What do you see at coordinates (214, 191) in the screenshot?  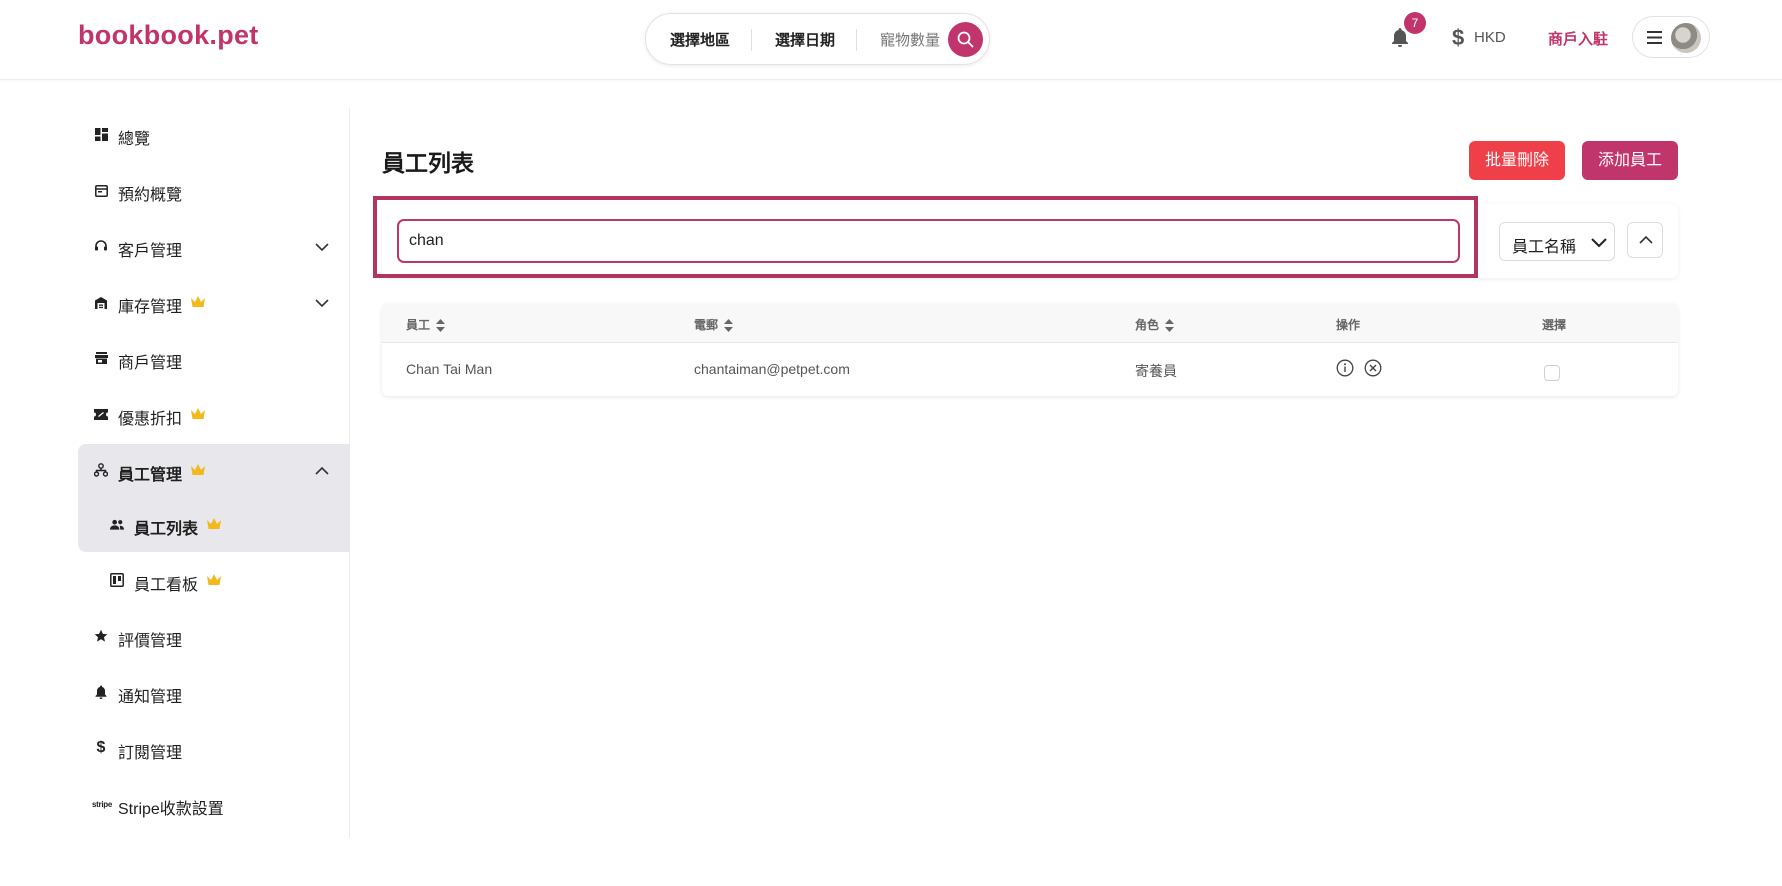 I see `sidebar-item-bookings: 預約概覽` at bounding box center [214, 191].